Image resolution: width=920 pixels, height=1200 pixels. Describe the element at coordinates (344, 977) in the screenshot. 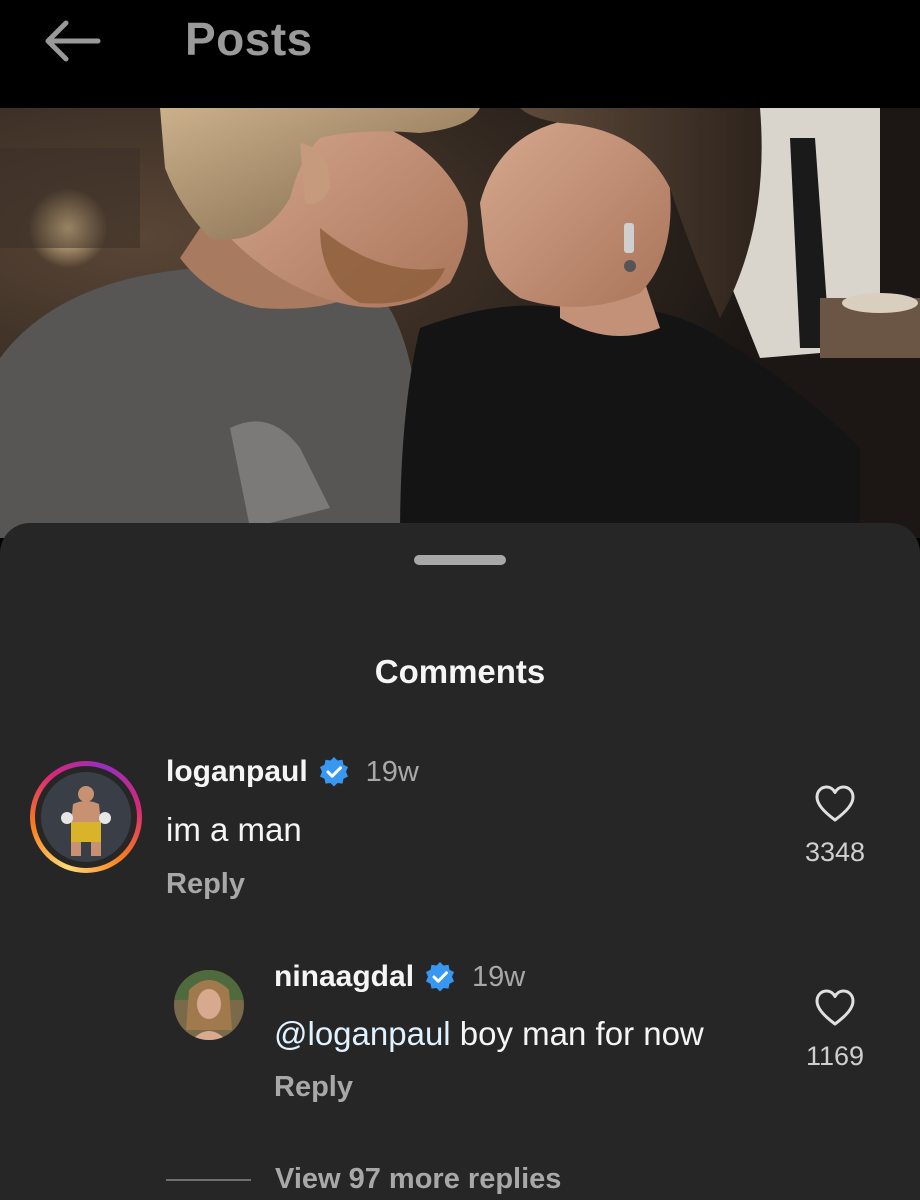

I see `reply-username: ninaagdal` at that location.